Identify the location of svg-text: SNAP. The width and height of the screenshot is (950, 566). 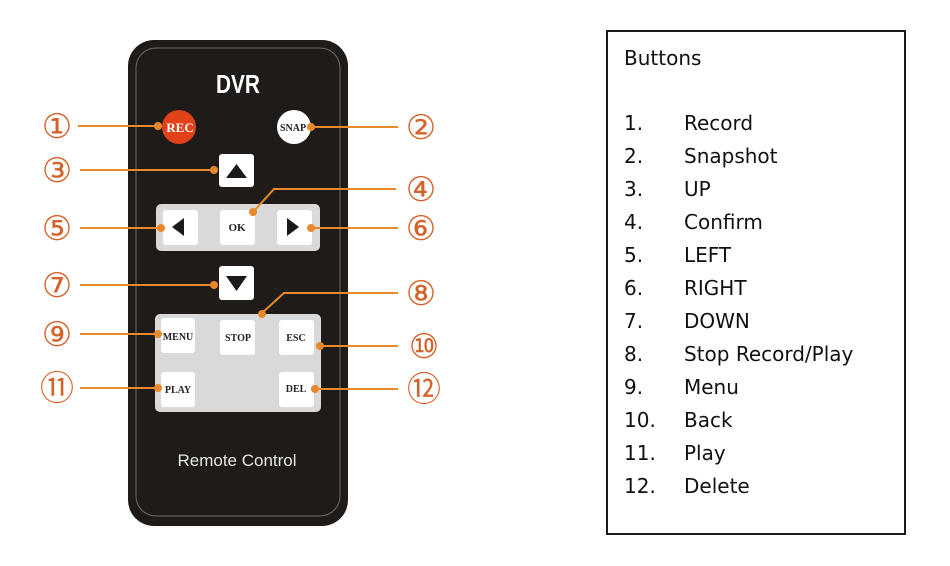
(293, 128).